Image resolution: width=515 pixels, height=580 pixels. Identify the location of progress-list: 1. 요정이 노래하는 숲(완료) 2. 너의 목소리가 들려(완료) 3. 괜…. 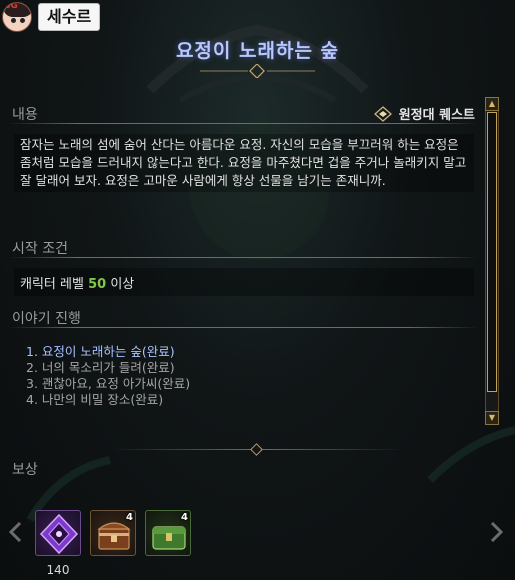
(108, 376).